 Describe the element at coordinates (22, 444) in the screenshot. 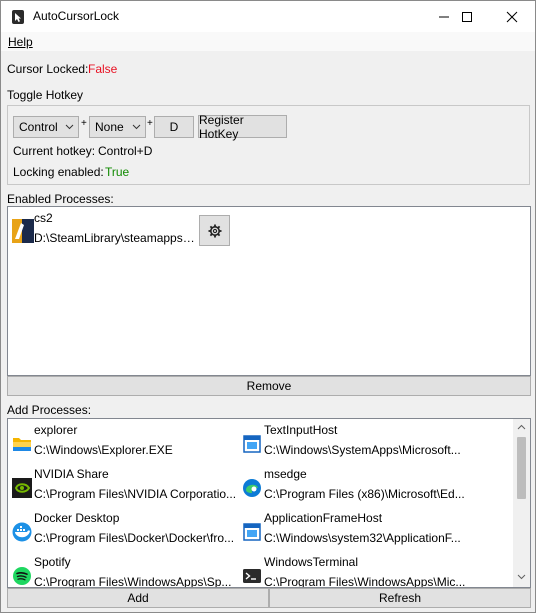

I see `folder-icon` at that location.